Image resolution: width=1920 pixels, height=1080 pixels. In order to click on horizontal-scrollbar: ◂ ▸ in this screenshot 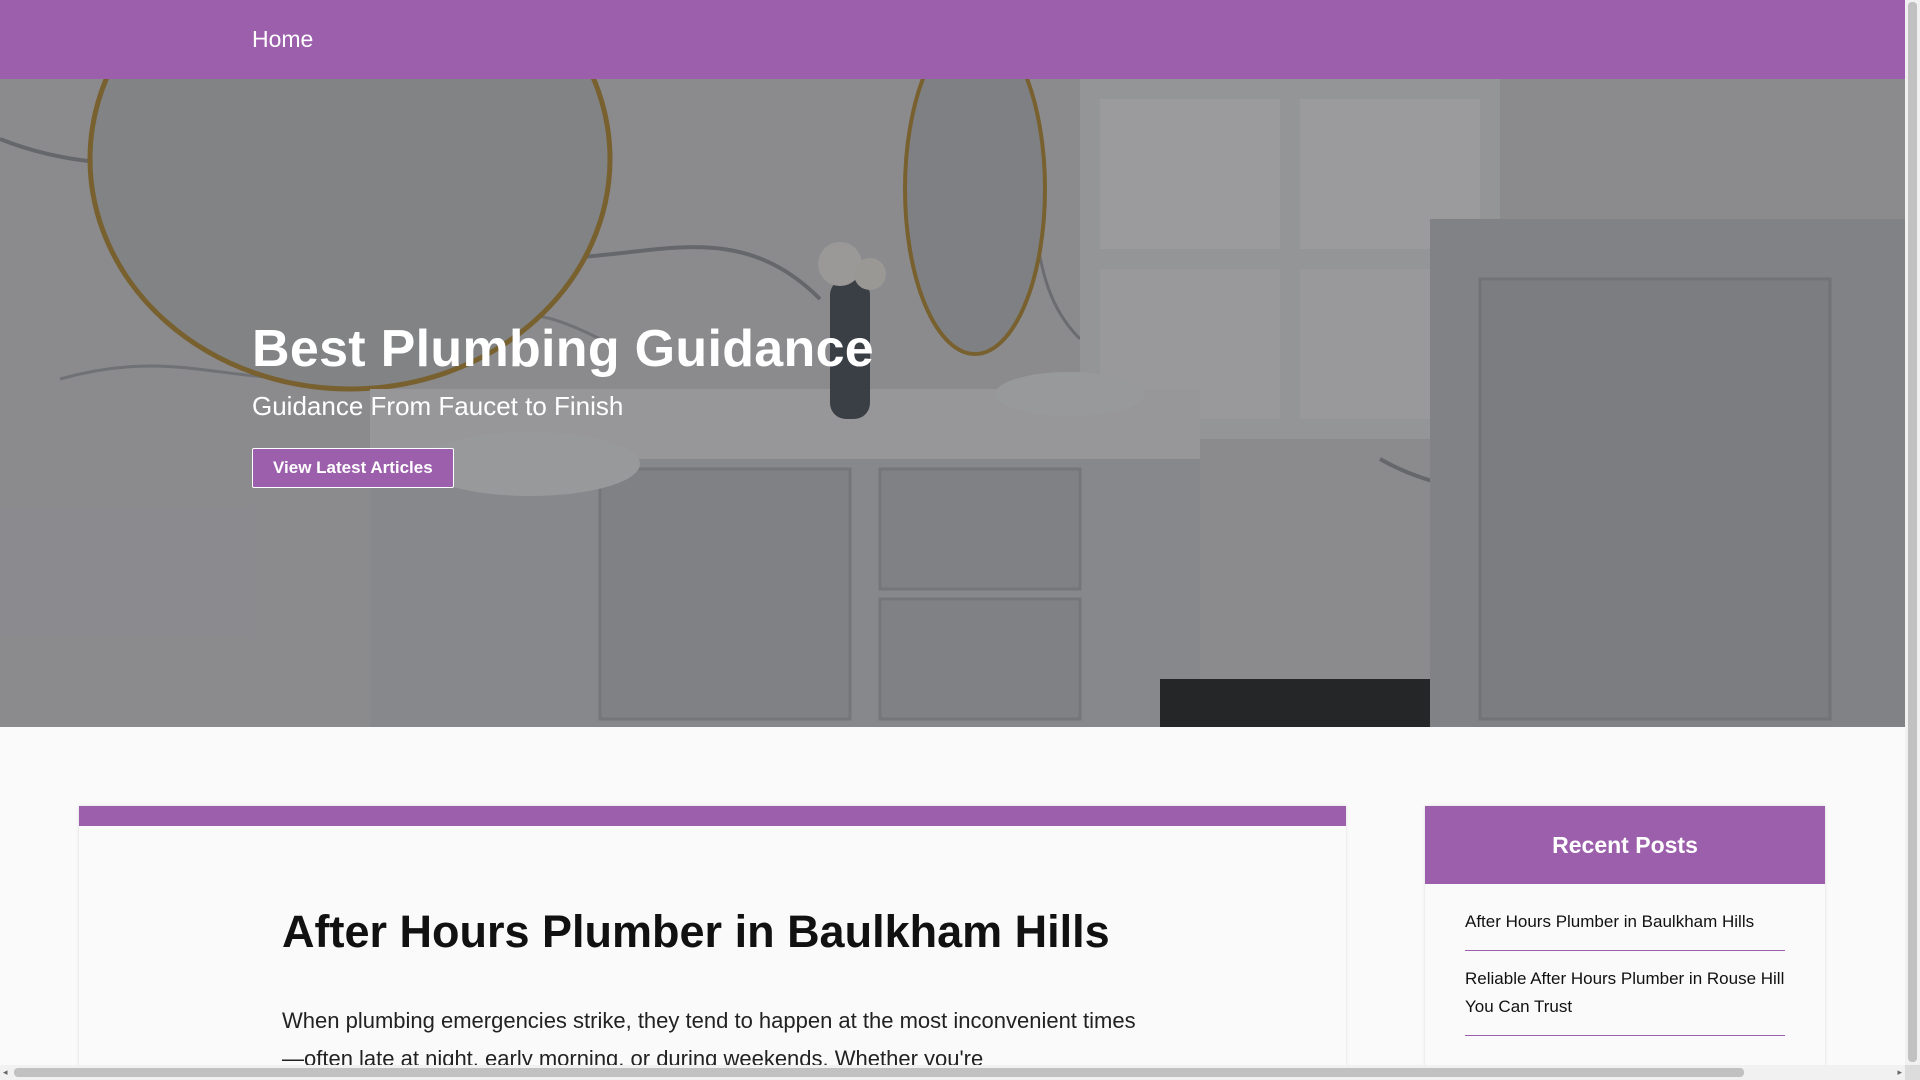, I will do `click(952, 1072)`.